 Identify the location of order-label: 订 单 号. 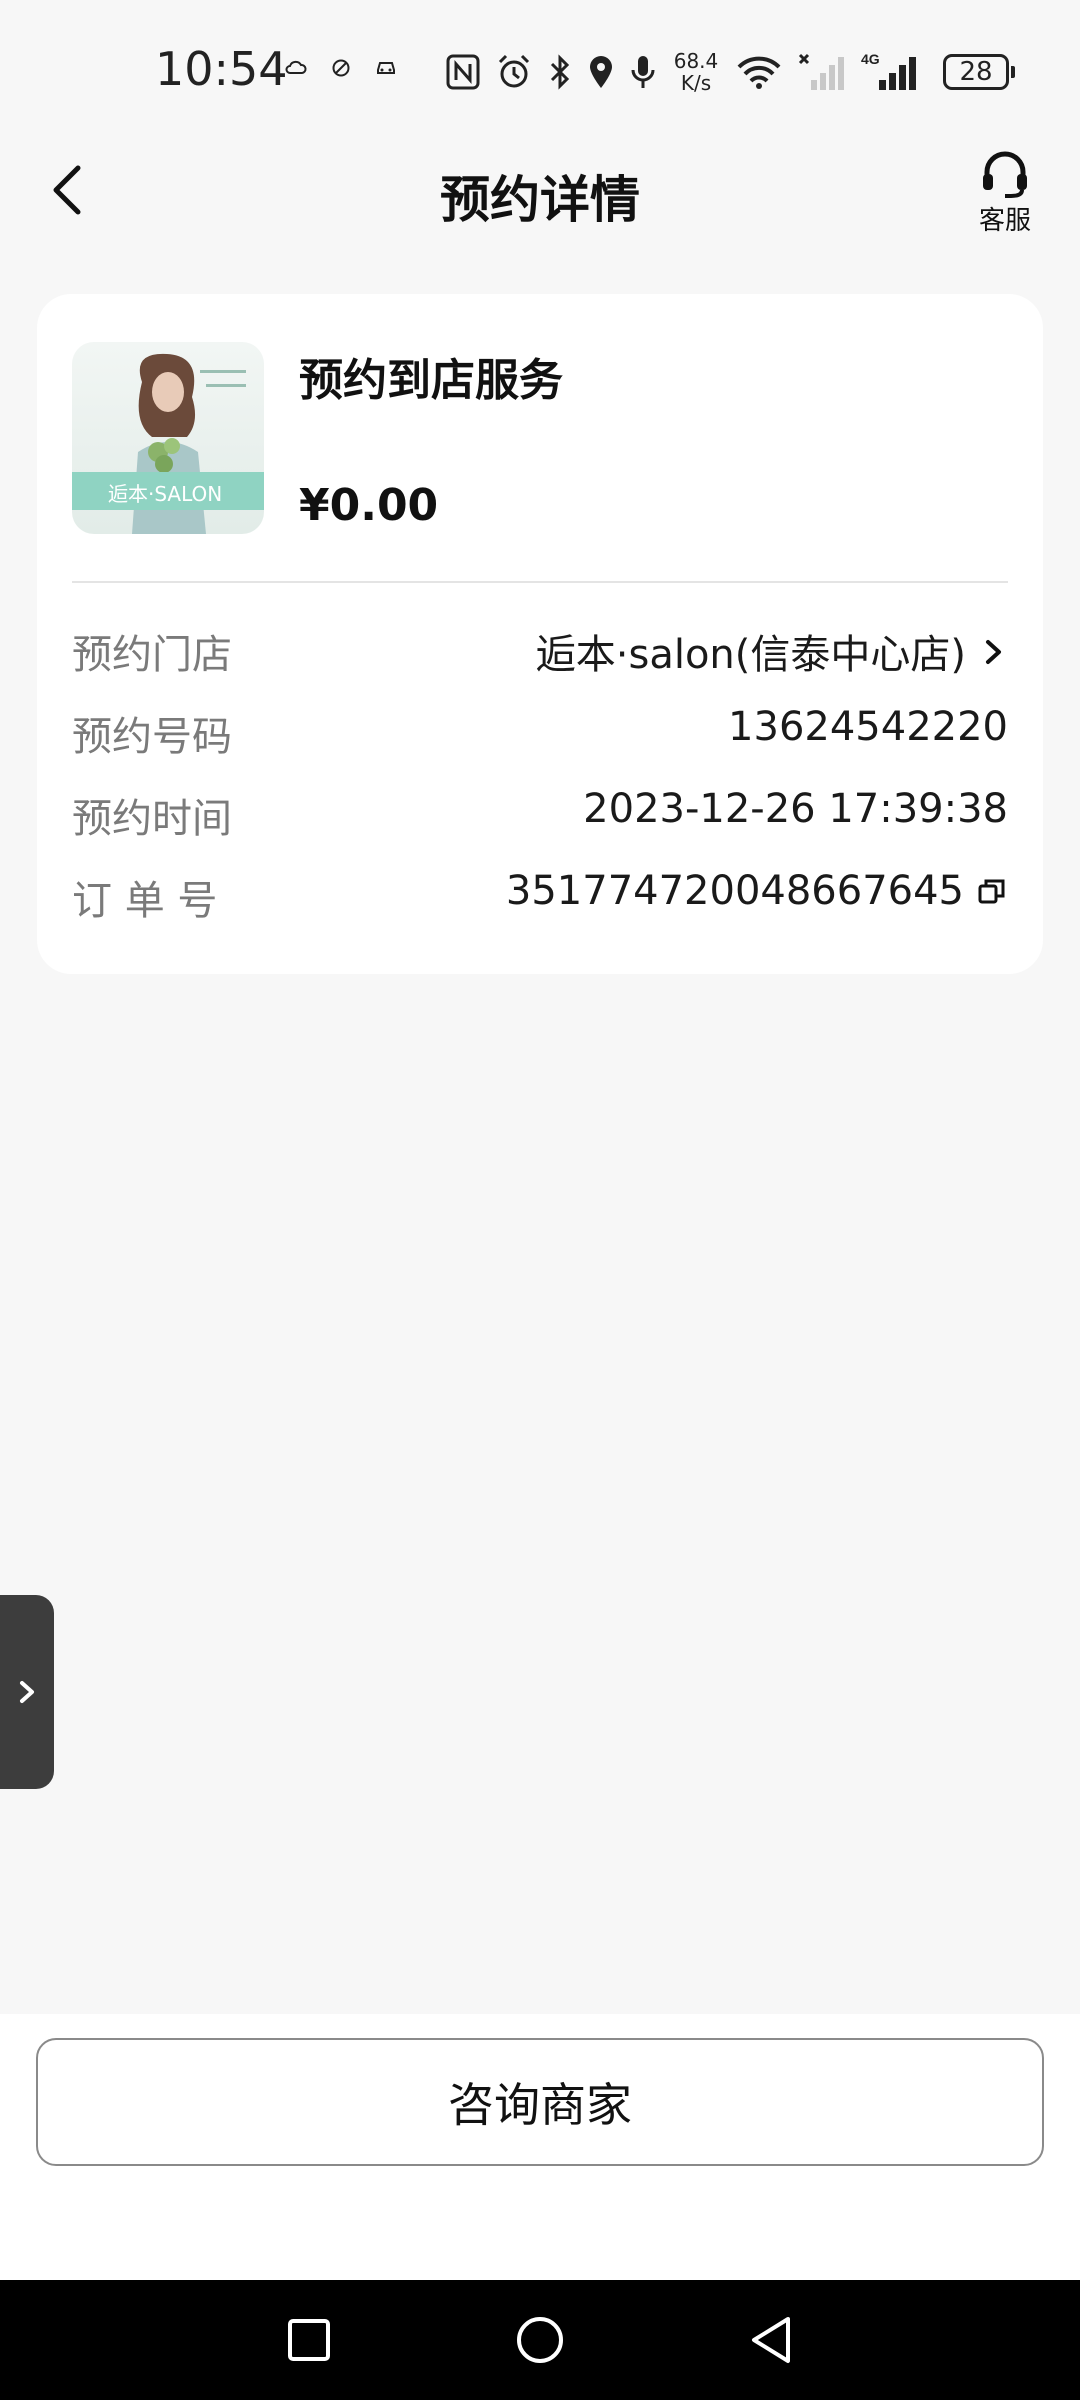
(145, 901).